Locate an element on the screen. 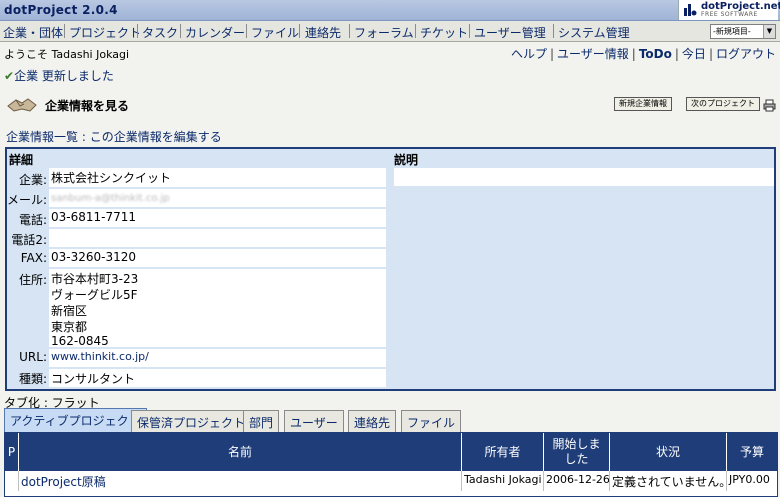 The height and width of the screenshot is (497, 780). menu-item-calendar: カレンダー is located at coordinates (215, 32).